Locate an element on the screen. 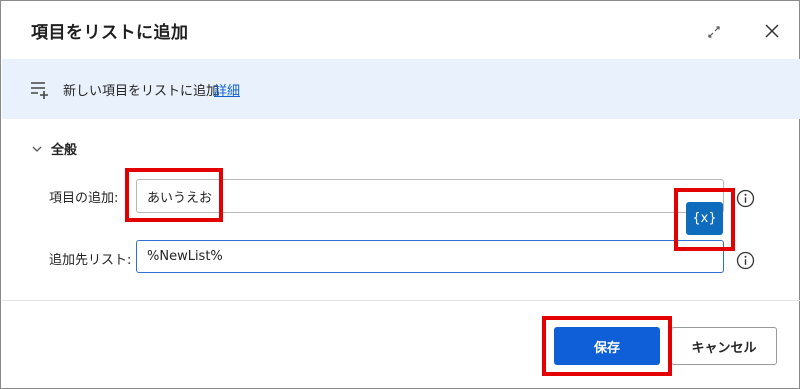 This screenshot has width=800, height=389. info-description: 新しい項目をリストに追加 is located at coordinates (141, 91).